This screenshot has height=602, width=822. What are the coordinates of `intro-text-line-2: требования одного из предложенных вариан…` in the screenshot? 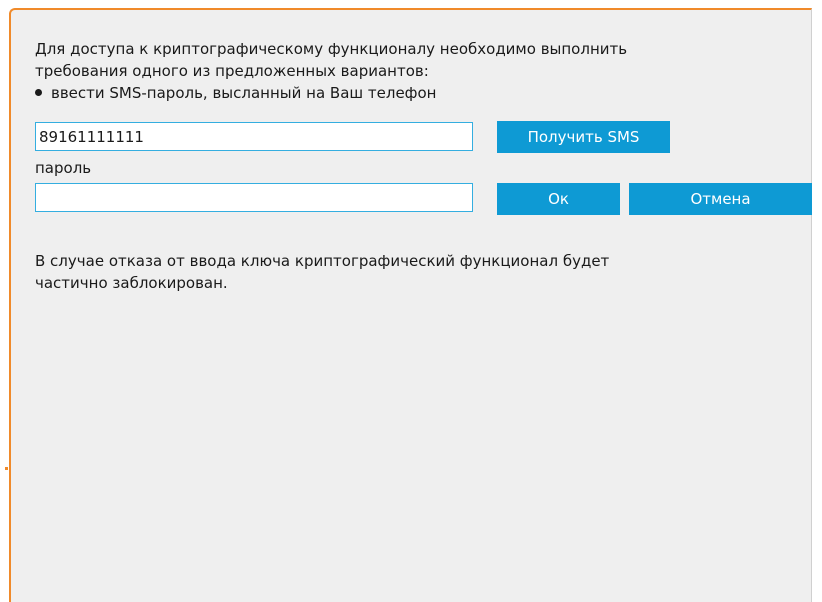 It's located at (232, 71).